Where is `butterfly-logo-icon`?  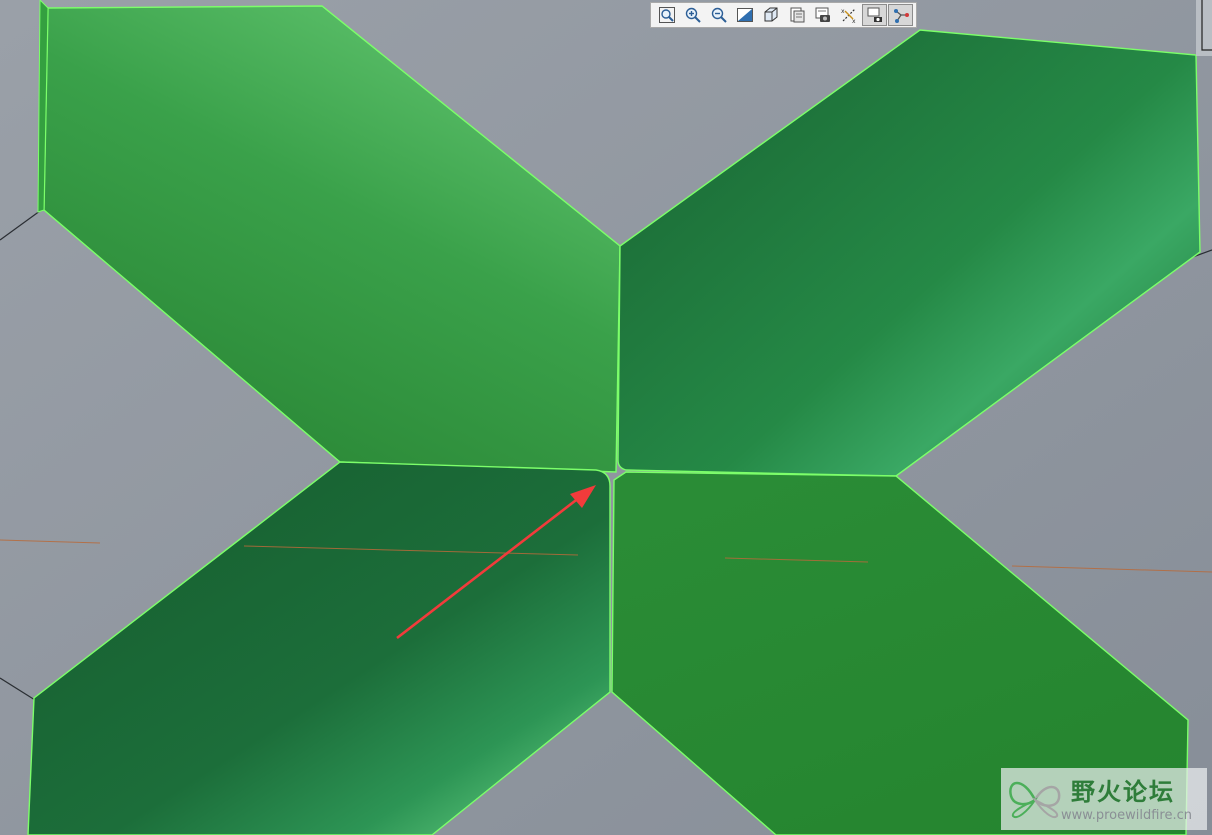
butterfly-logo-icon is located at coordinates (1035, 799).